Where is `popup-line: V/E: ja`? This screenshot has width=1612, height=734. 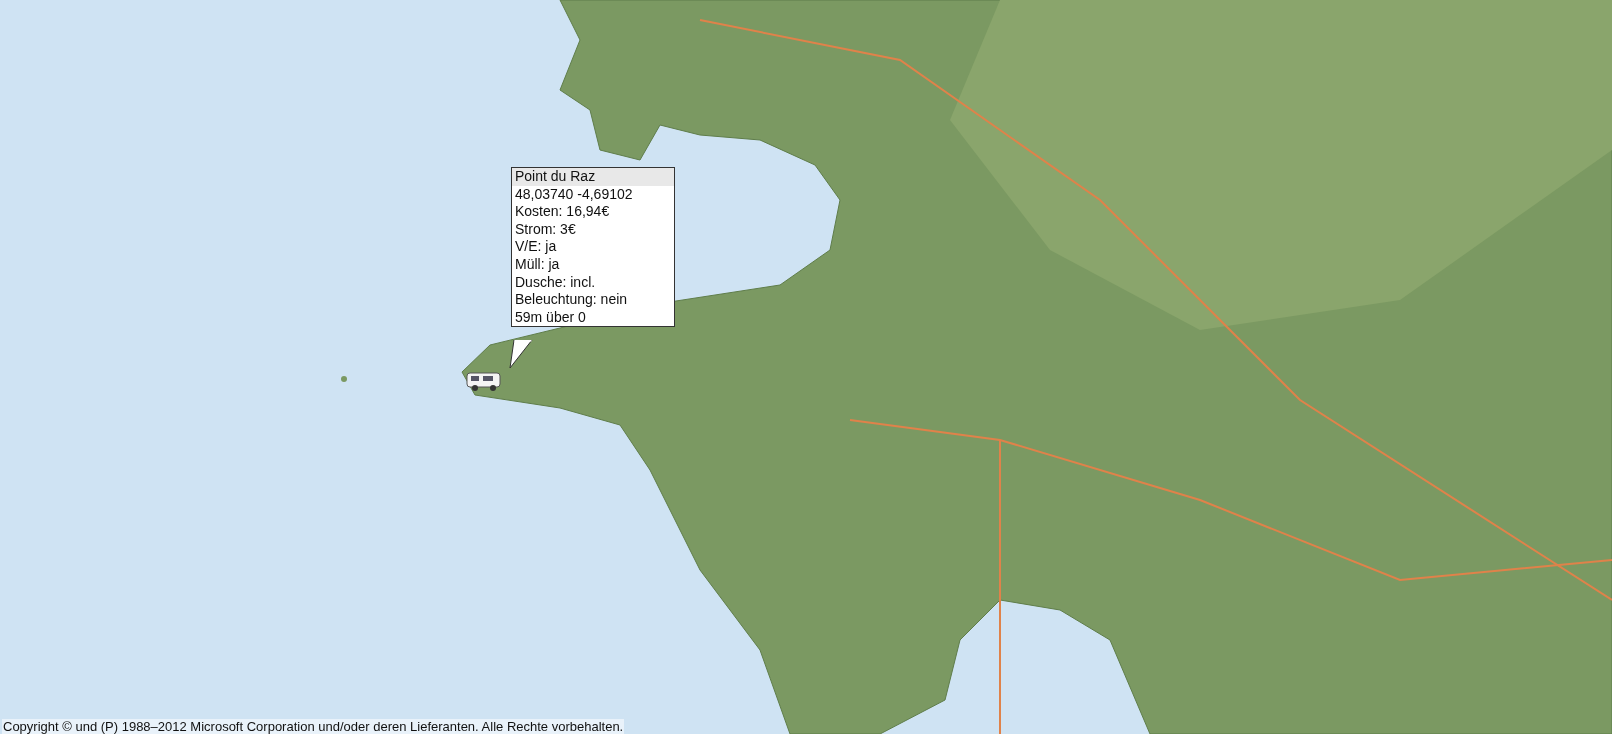
popup-line: V/E: ja is located at coordinates (536, 247).